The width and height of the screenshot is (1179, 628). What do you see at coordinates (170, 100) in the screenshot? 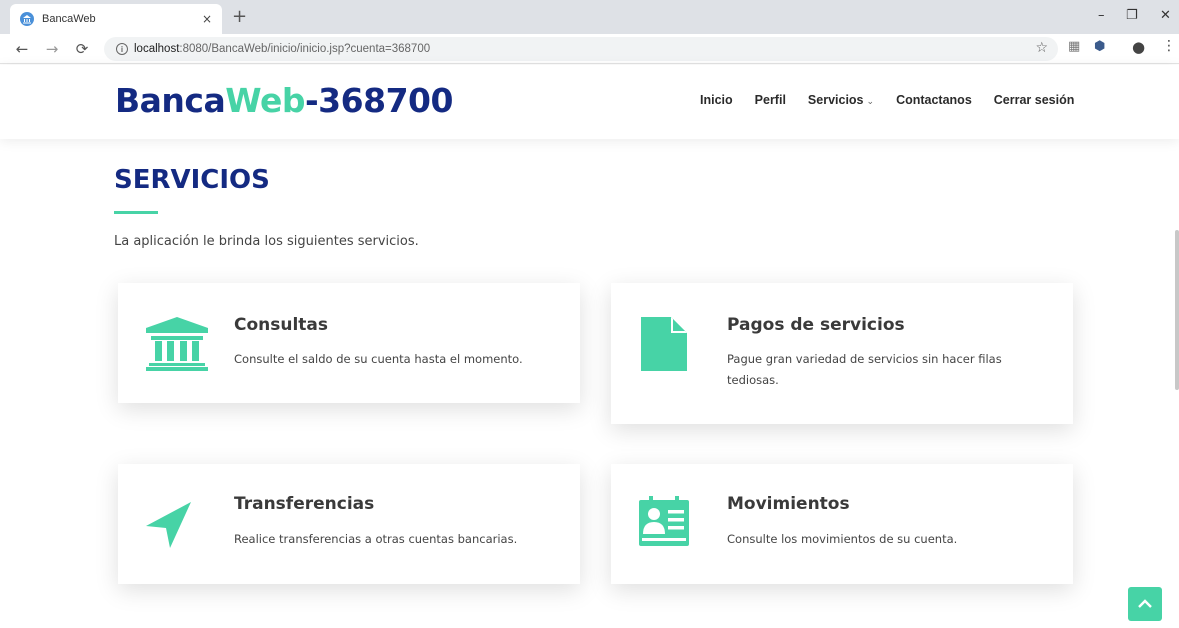
I see `brand-part-banca: Banca` at bounding box center [170, 100].